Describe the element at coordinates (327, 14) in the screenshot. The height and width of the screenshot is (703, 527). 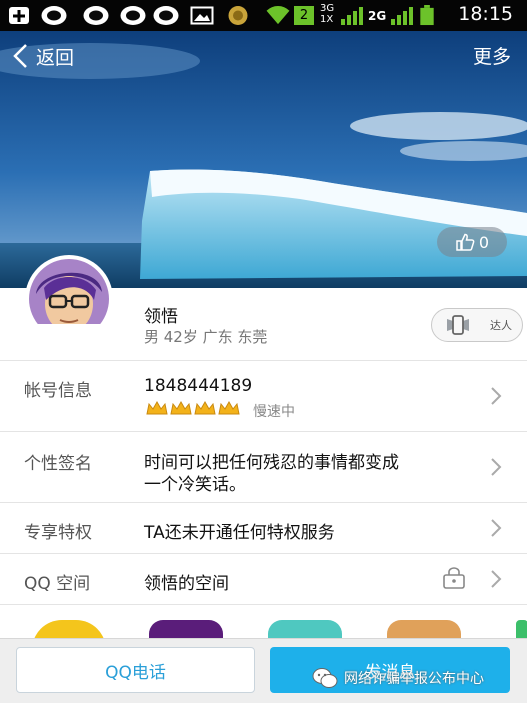
I see `network-type-label: 3G 1X` at that location.